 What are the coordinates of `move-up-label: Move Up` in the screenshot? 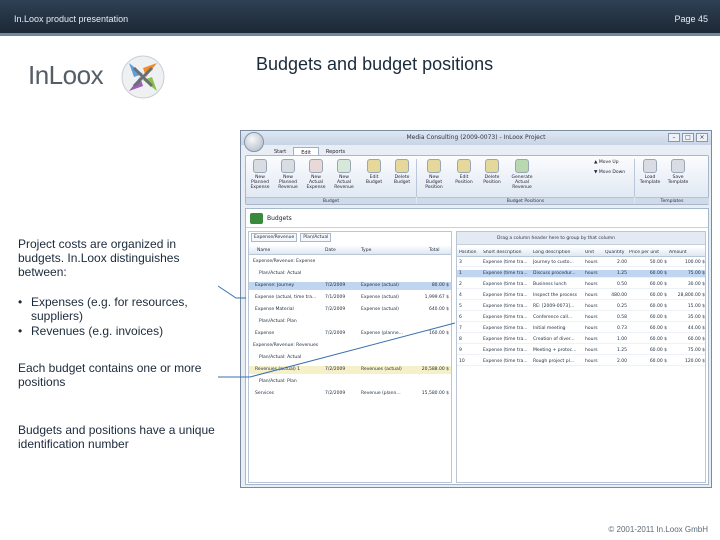 It's located at (608, 162).